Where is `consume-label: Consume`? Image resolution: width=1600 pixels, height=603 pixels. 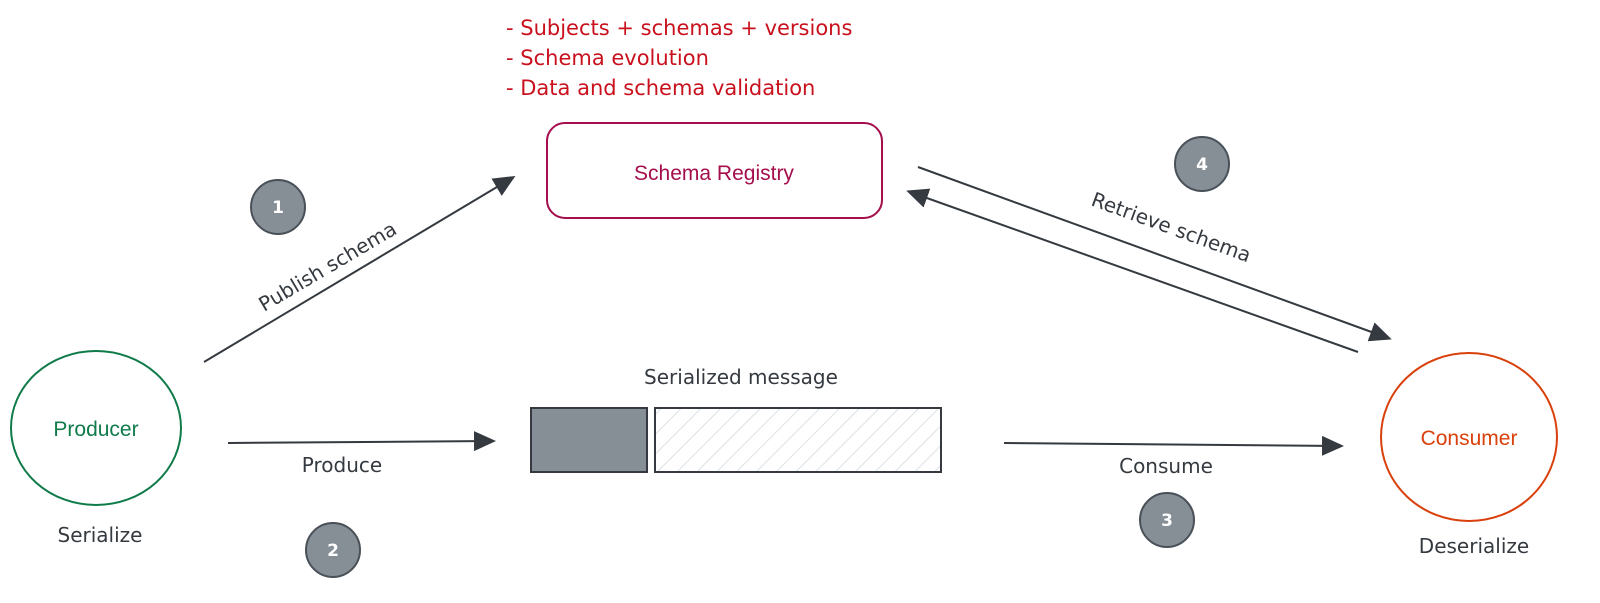
consume-label: Consume is located at coordinates (1166, 466).